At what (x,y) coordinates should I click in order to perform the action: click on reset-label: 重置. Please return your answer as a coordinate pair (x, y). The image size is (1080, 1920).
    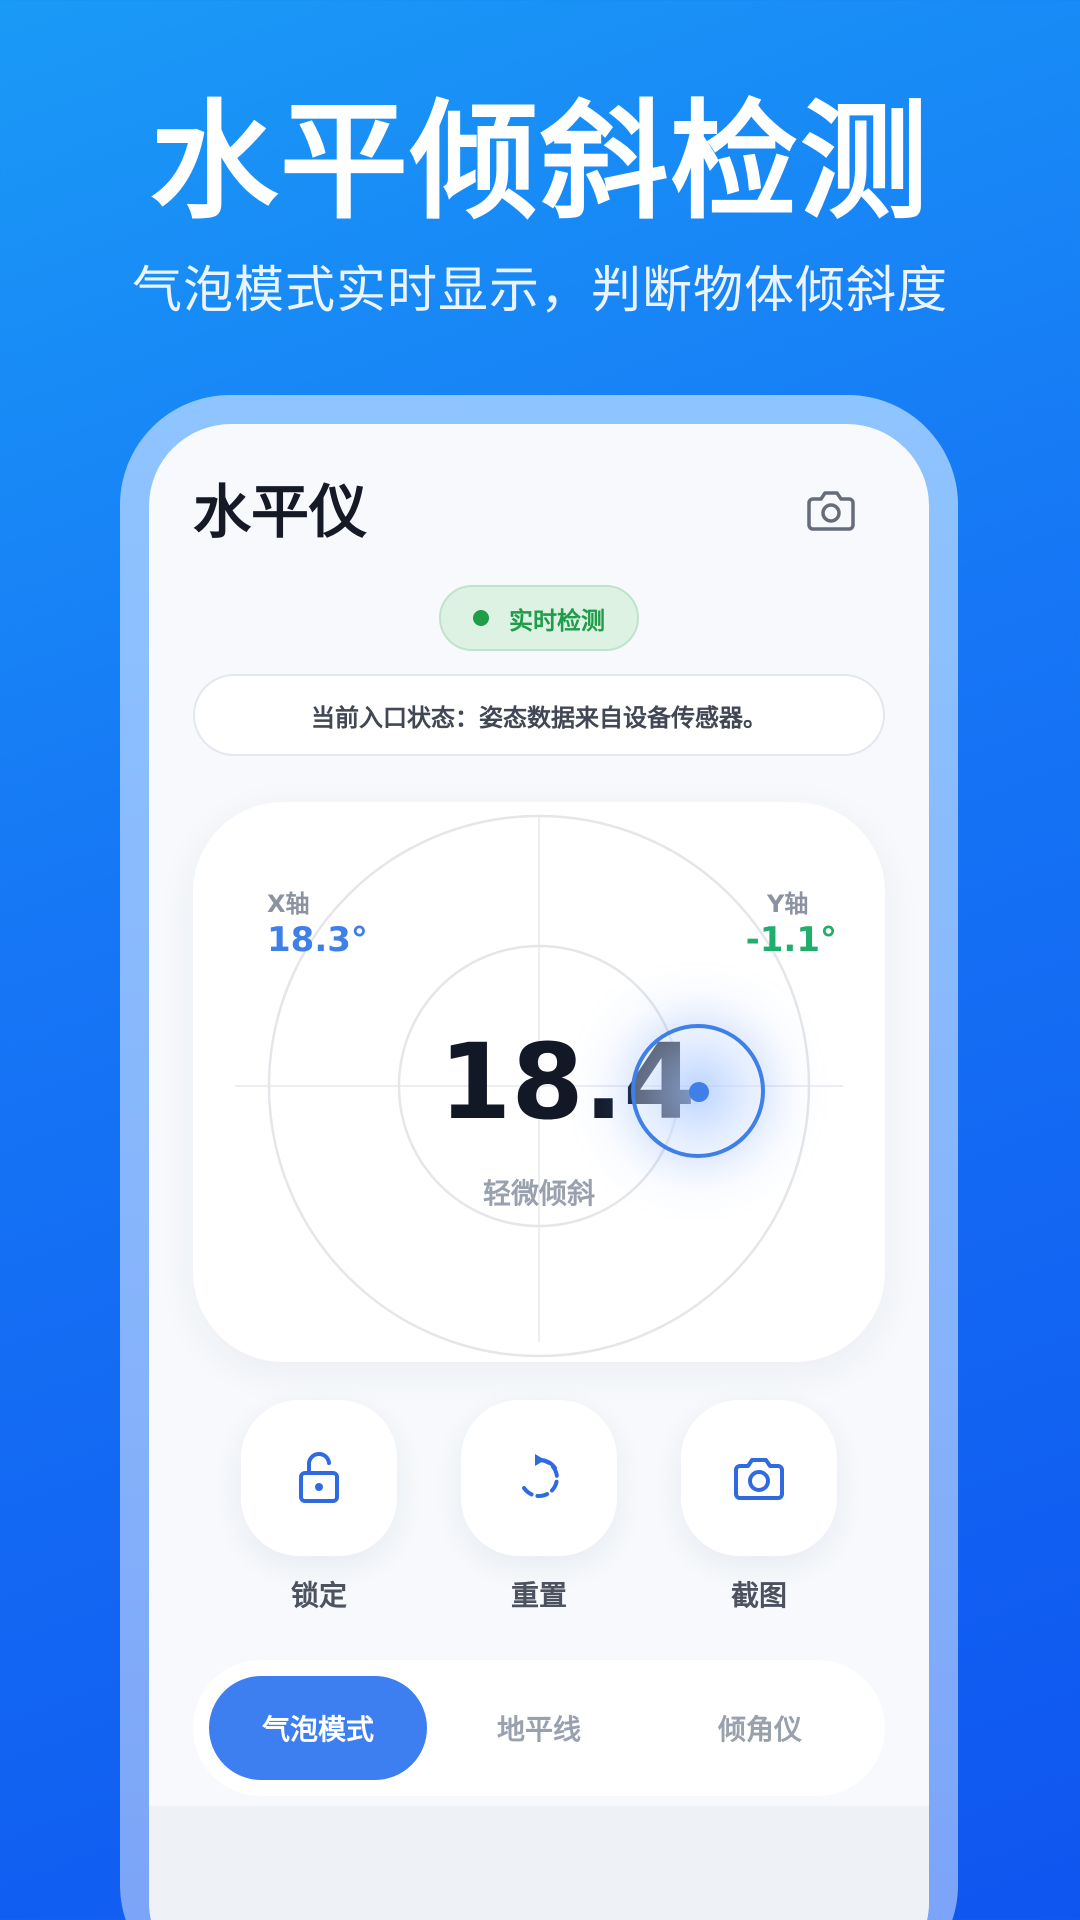
    Looking at the image, I should click on (538, 1595).